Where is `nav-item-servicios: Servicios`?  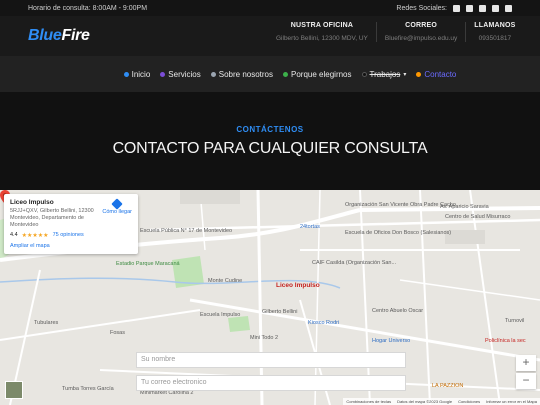 nav-item-servicios: Servicios is located at coordinates (180, 74).